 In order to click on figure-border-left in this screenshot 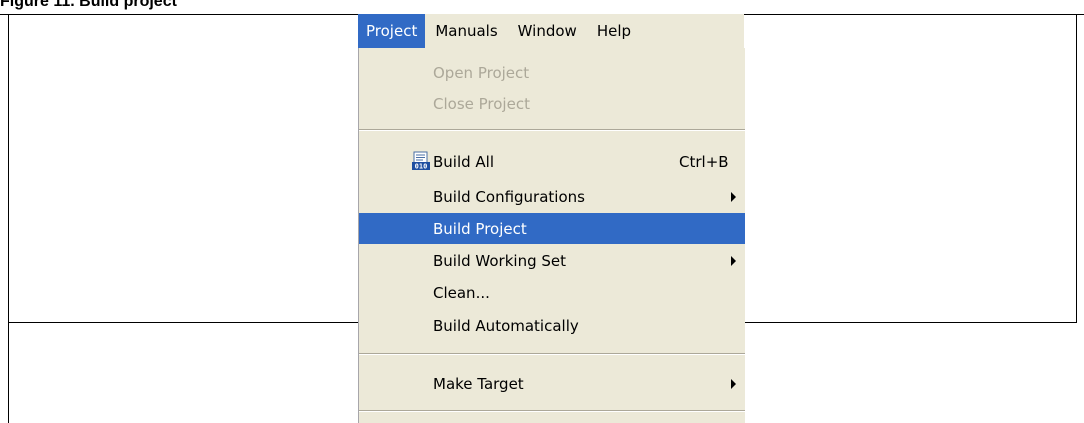, I will do `click(8, 218)`.